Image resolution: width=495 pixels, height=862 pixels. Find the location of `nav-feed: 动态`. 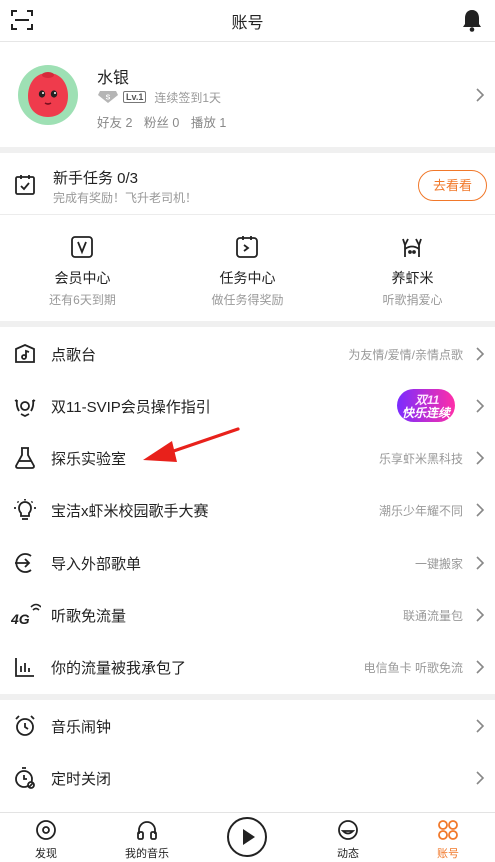

nav-feed: 动态 is located at coordinates (348, 837).